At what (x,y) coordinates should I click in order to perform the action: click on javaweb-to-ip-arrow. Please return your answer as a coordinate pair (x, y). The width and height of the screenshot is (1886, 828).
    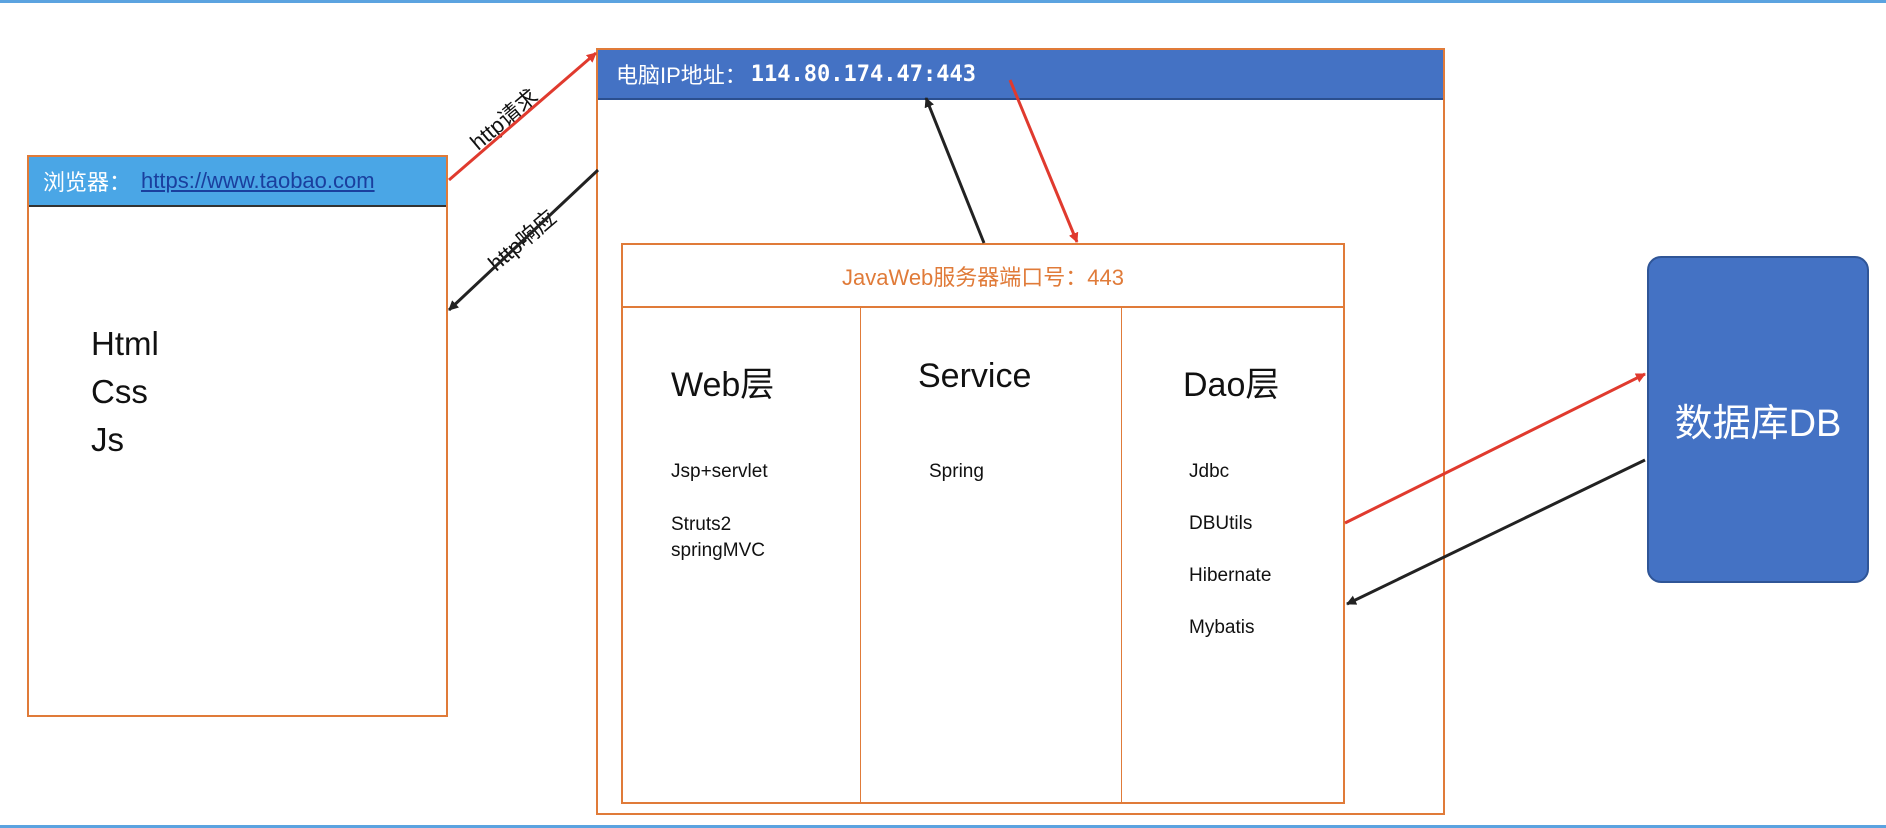
    Looking at the image, I should click on (955, 170).